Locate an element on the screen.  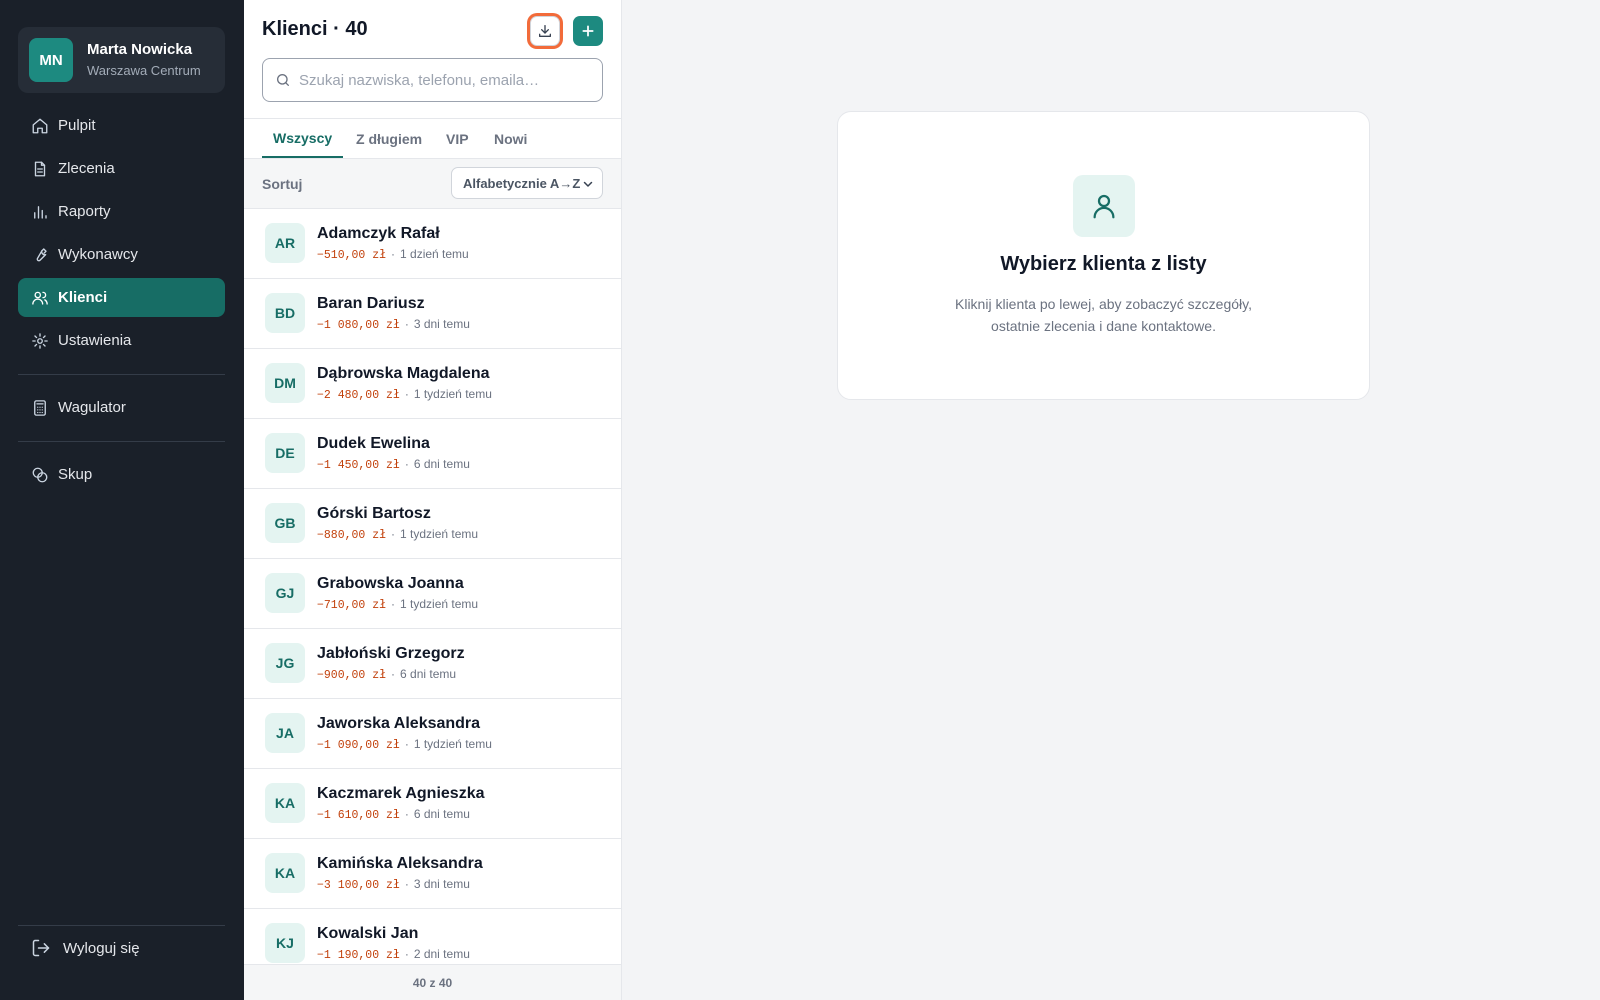
bar-chart-icon is located at coordinates (40, 212).